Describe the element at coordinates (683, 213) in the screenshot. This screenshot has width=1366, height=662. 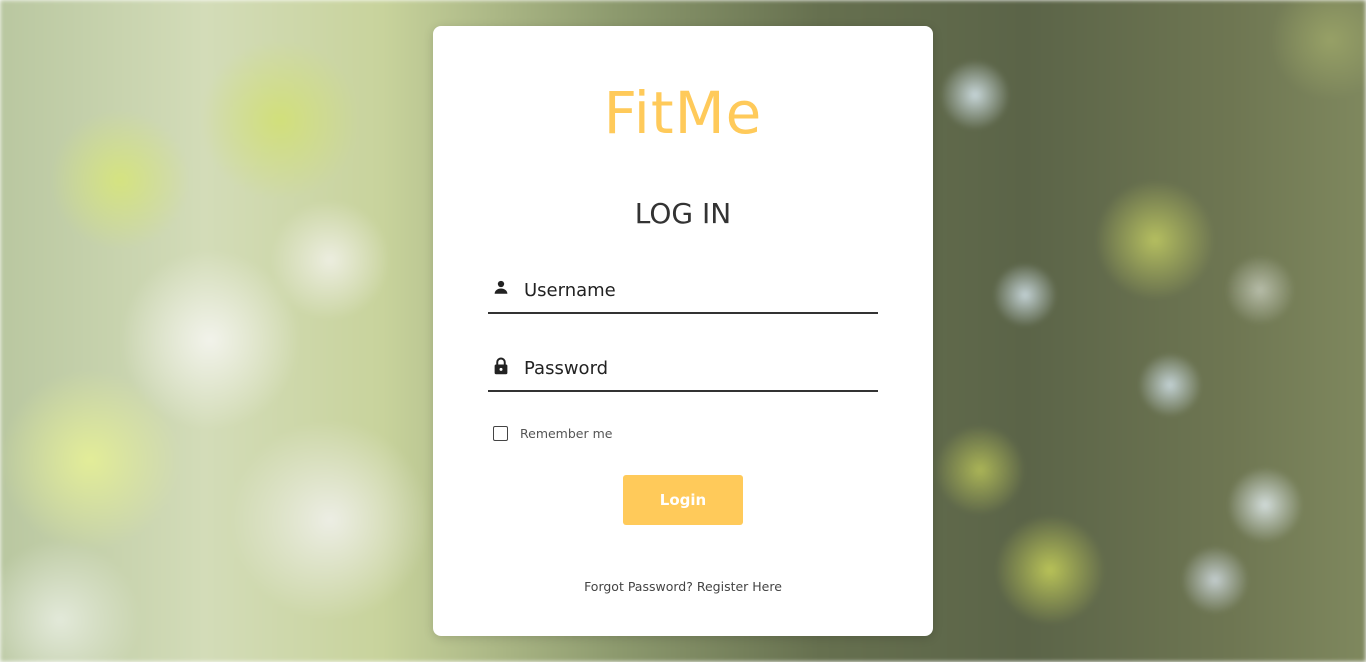
I see `login-heading: LOG IN` at that location.